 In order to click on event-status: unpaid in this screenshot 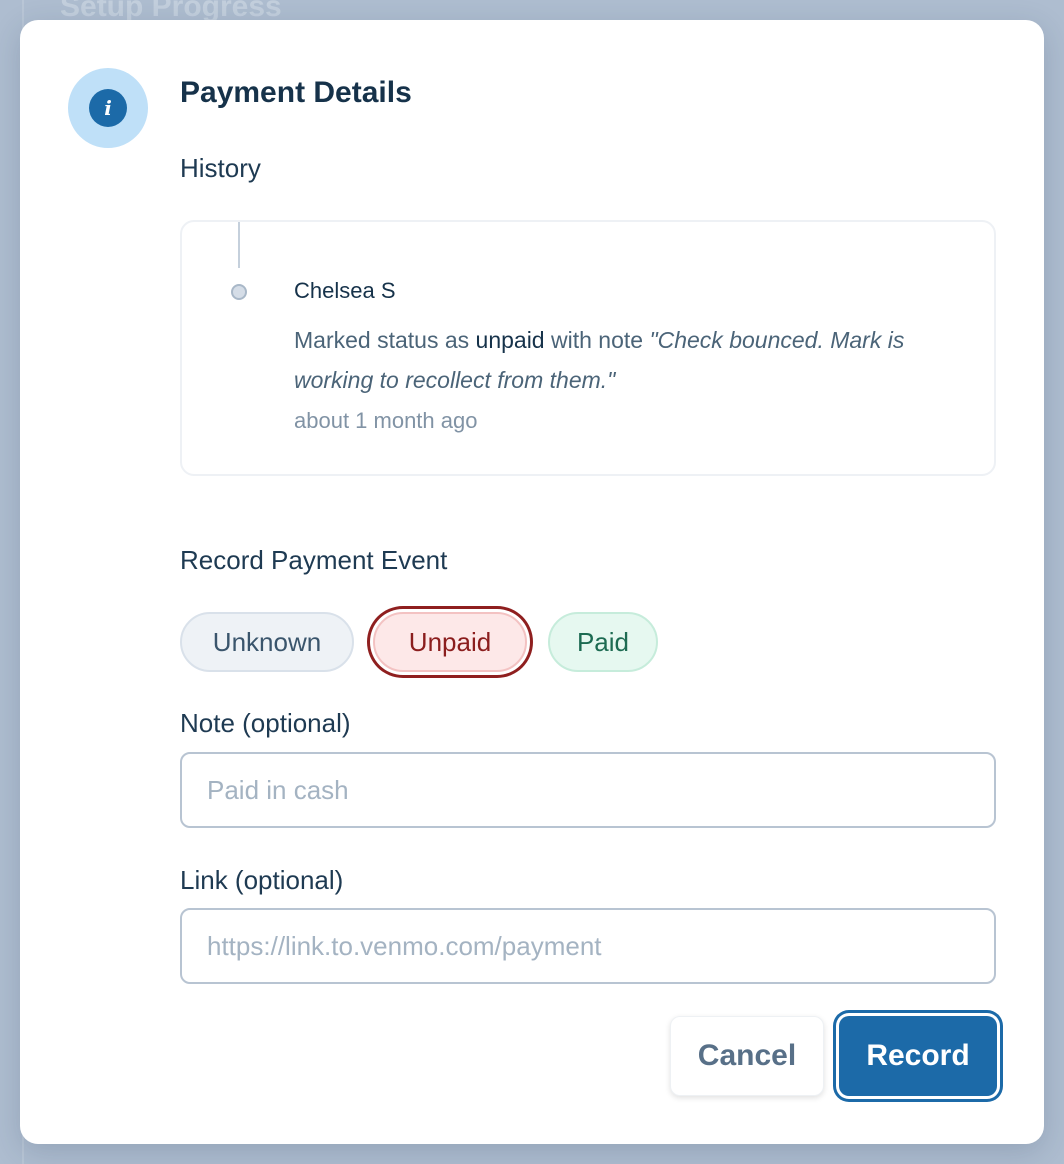, I will do `click(510, 340)`.